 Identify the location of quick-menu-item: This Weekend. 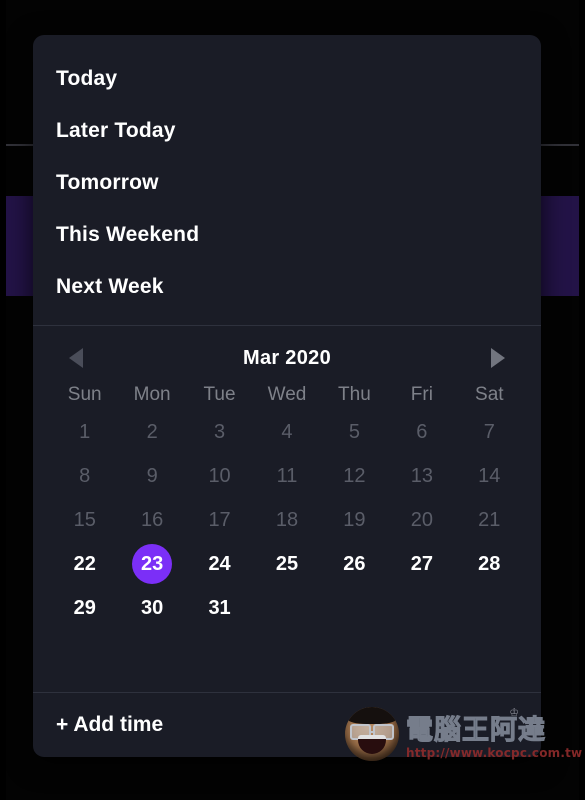
(287, 235).